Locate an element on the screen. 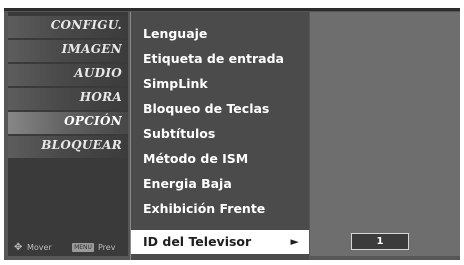  category-label: CONFIGU. is located at coordinates (86, 25).